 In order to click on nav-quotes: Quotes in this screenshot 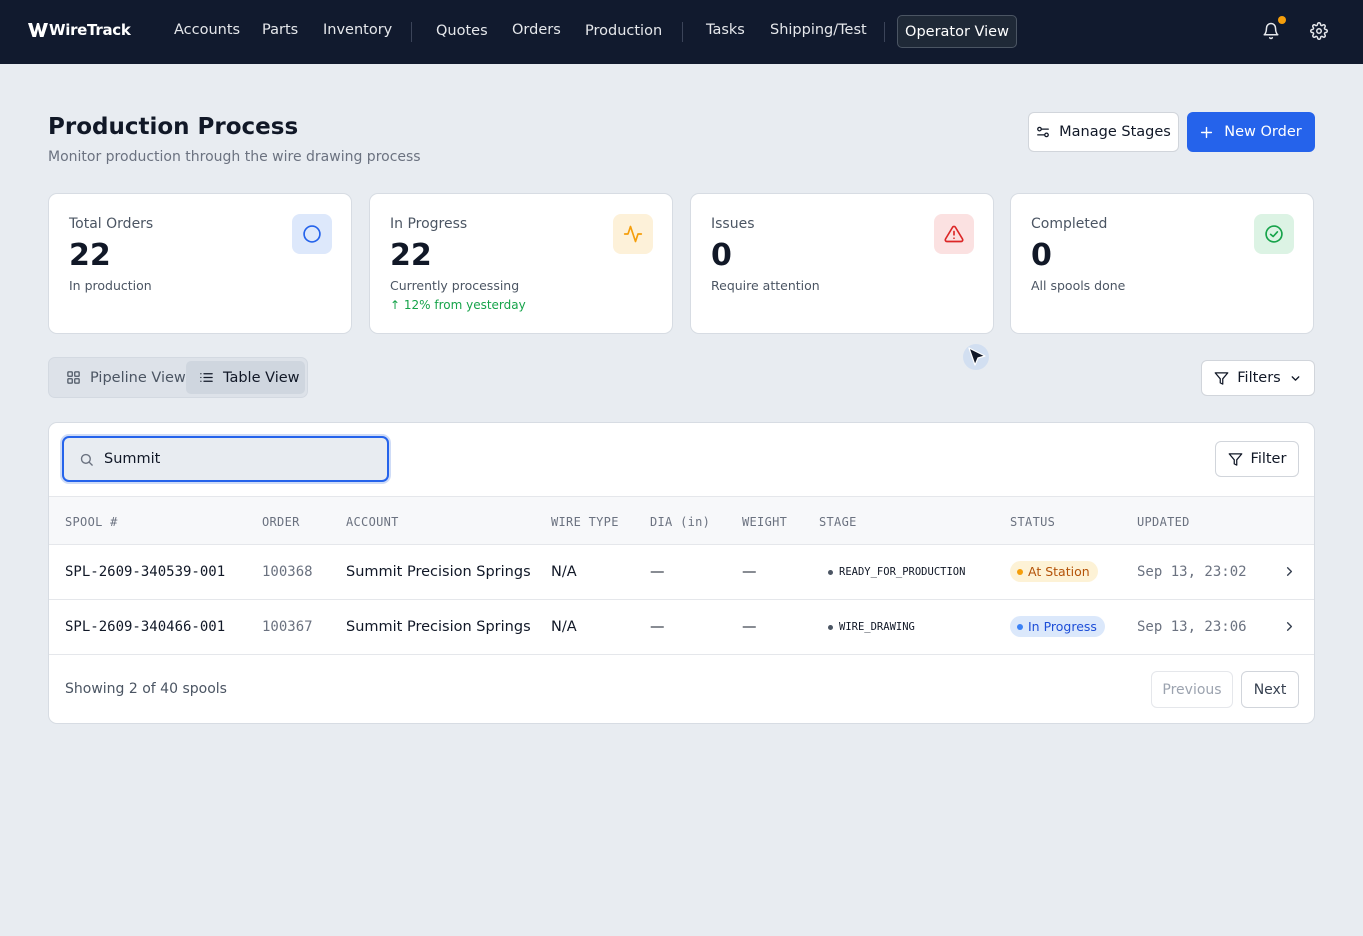, I will do `click(462, 31)`.